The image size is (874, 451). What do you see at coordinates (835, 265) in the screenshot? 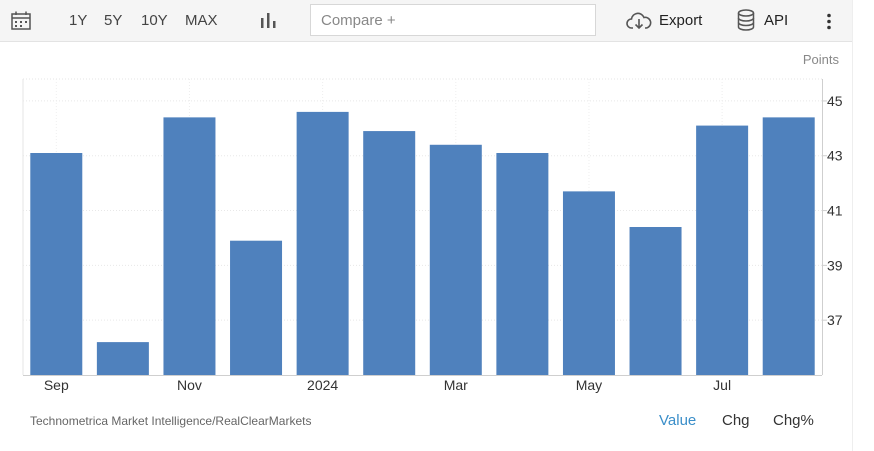
I see `y-tick-label: 39` at bounding box center [835, 265].